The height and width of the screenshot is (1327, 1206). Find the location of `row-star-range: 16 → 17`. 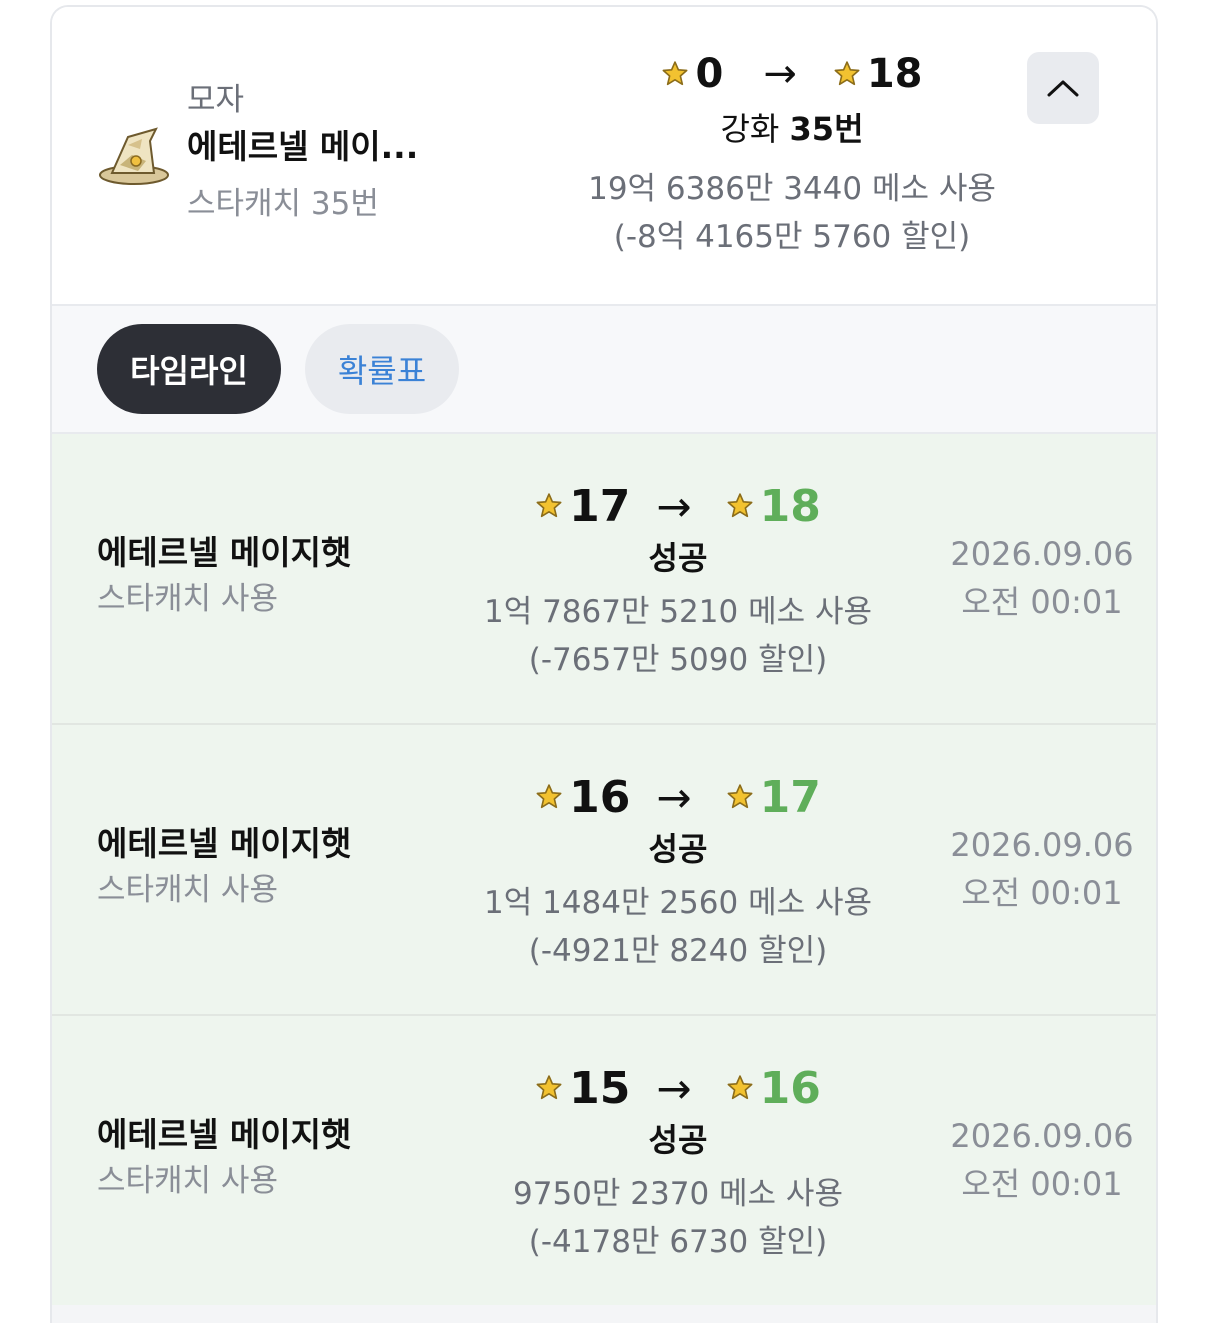

row-star-range: 16 → 17 is located at coordinates (678, 797).